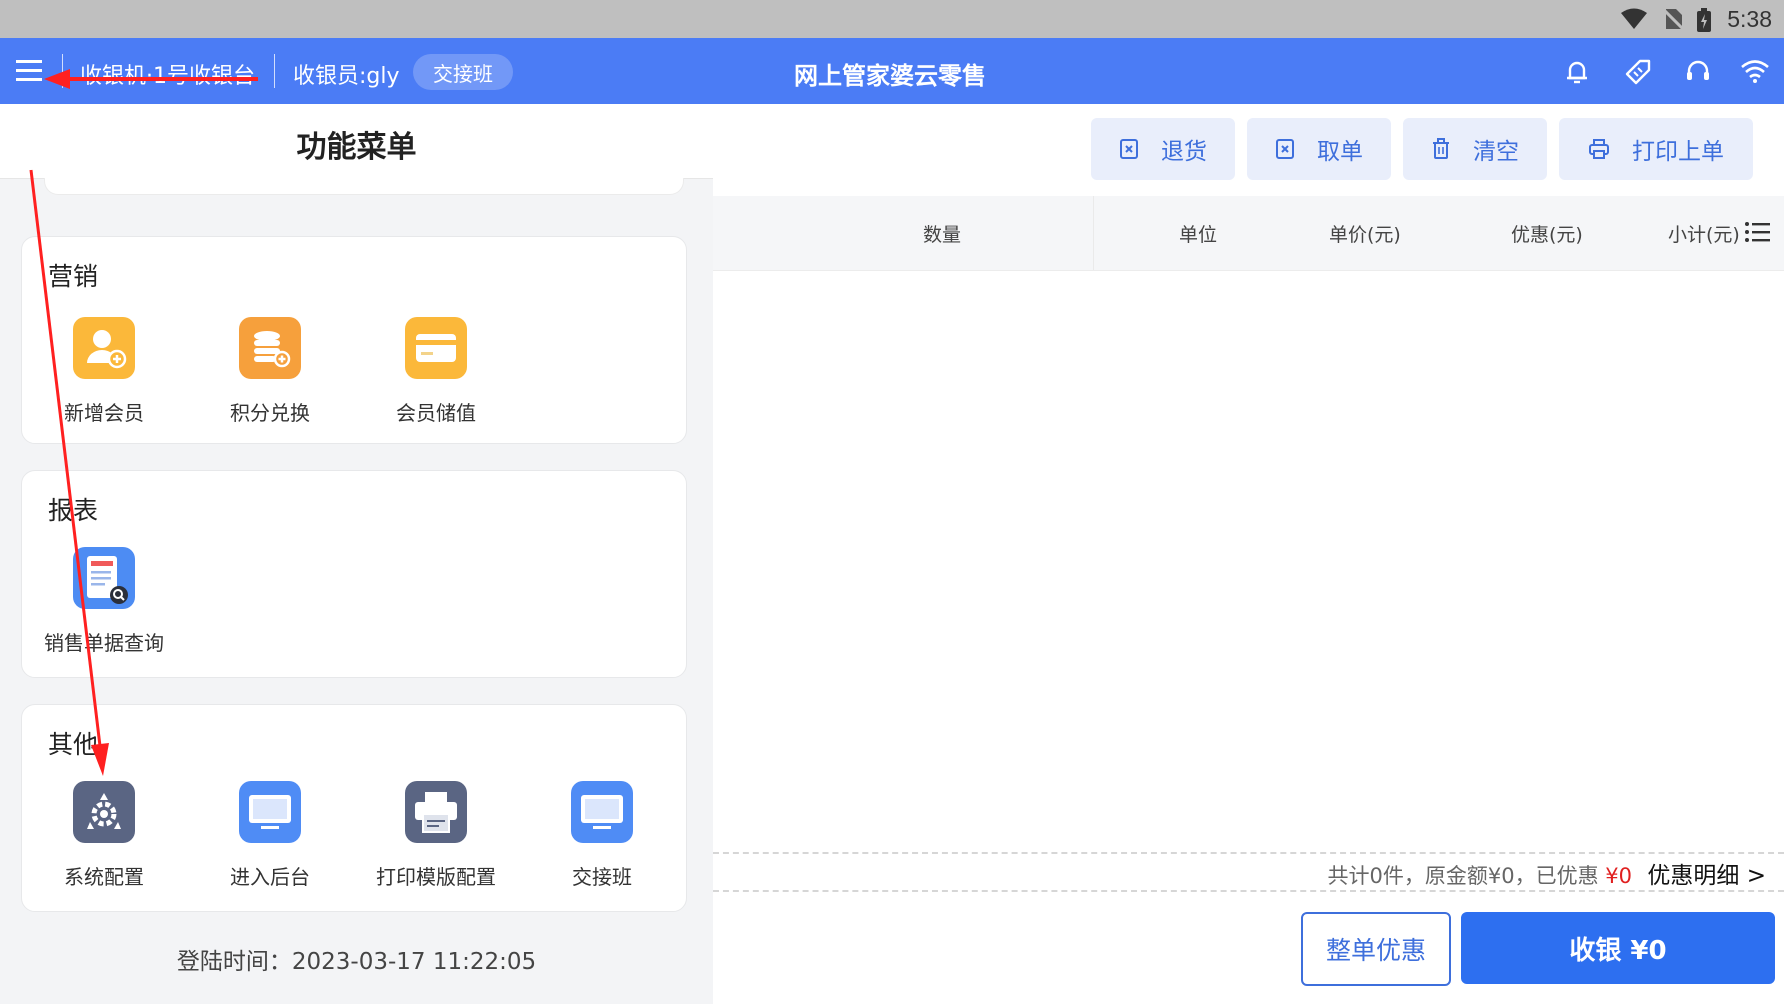  Describe the element at coordinates (73, 510) in the screenshot. I see `section-title: 报表` at that location.